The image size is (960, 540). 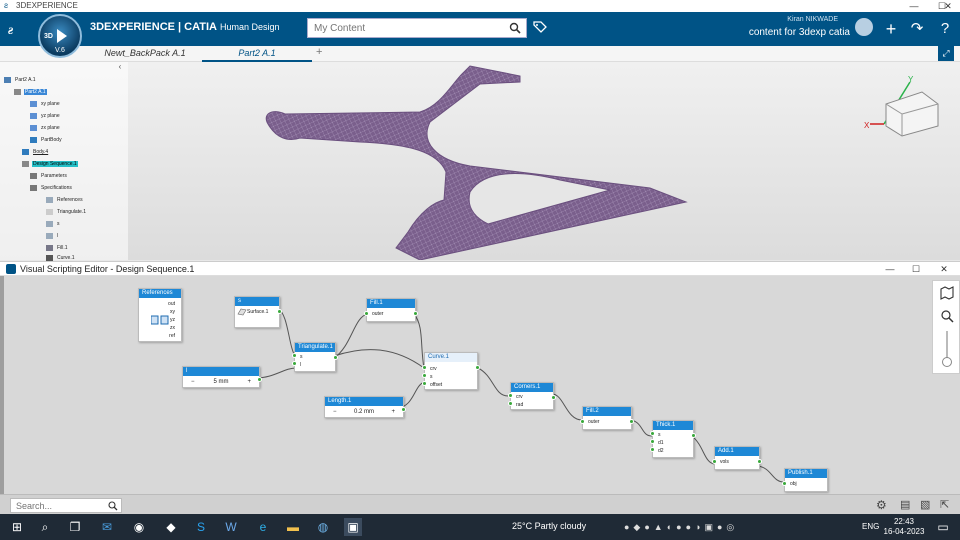 I want to click on language-indicator: ENG, so click(x=870, y=526).